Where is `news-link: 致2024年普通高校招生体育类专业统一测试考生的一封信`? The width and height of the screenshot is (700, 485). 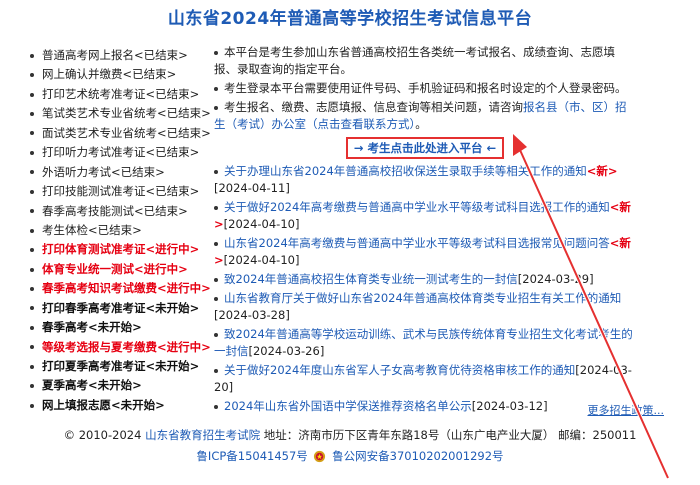 news-link: 致2024年普通高校招生体育类专业统一测试考生的一封信 is located at coordinates (371, 279).